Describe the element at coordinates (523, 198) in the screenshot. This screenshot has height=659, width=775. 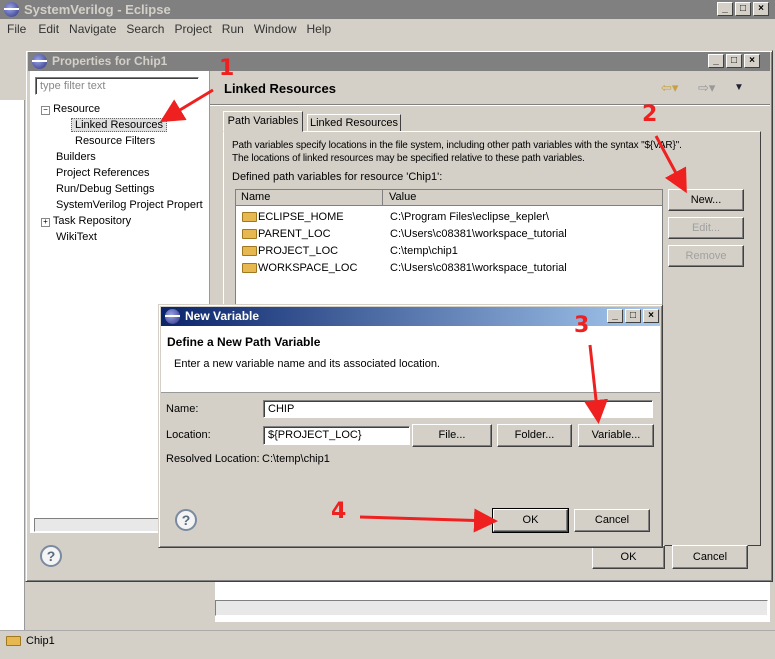
I see `column-header-value: Value` at that location.